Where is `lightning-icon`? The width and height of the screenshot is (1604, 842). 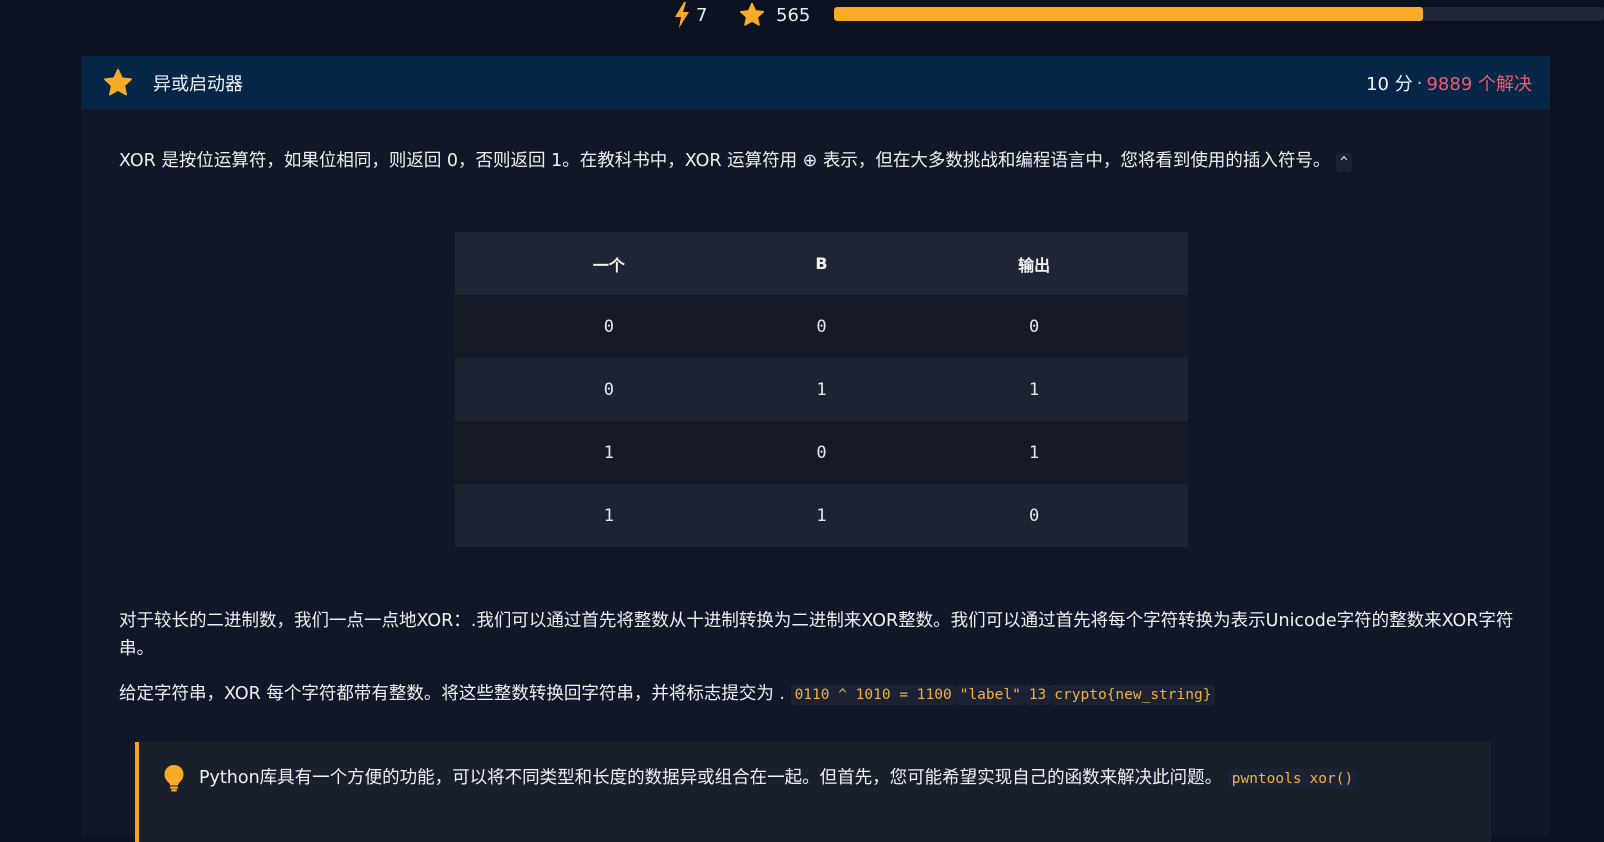
lightning-icon is located at coordinates (682, 15).